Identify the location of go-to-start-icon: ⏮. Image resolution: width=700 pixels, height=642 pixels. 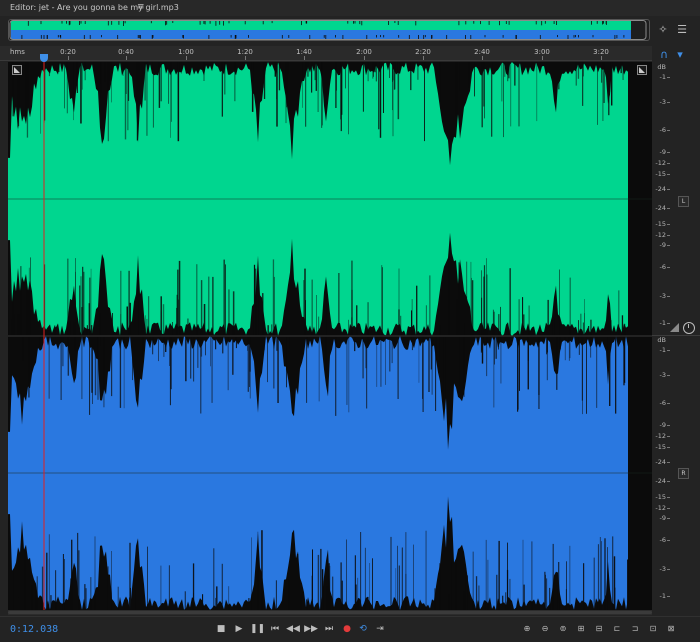
(275, 629).